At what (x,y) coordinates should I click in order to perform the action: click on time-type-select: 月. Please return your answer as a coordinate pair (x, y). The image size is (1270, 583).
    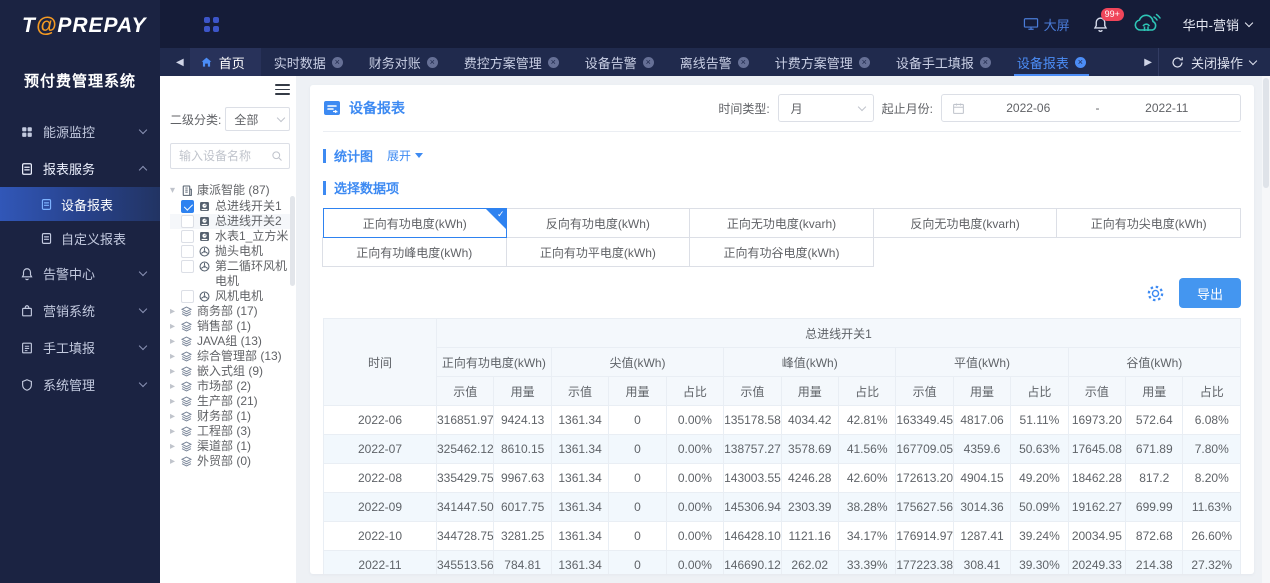
    Looking at the image, I should click on (825, 108).